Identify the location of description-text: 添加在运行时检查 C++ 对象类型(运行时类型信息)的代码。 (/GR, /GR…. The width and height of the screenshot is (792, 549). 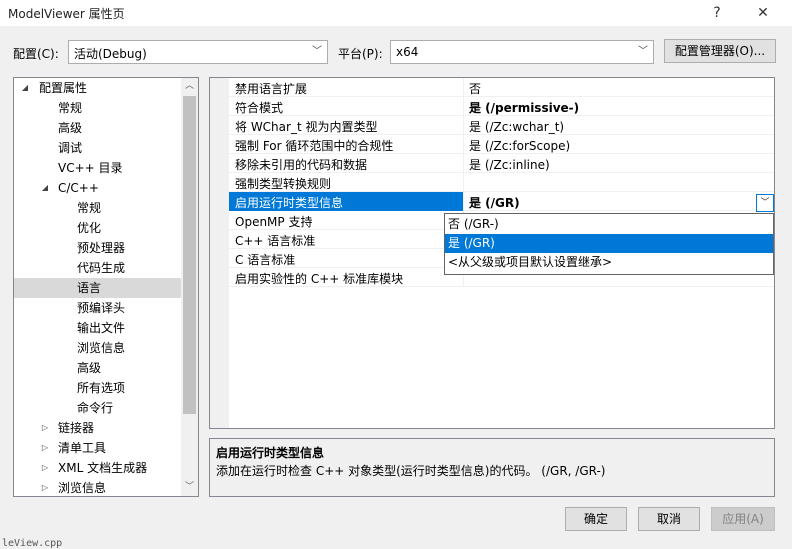
(411, 471).